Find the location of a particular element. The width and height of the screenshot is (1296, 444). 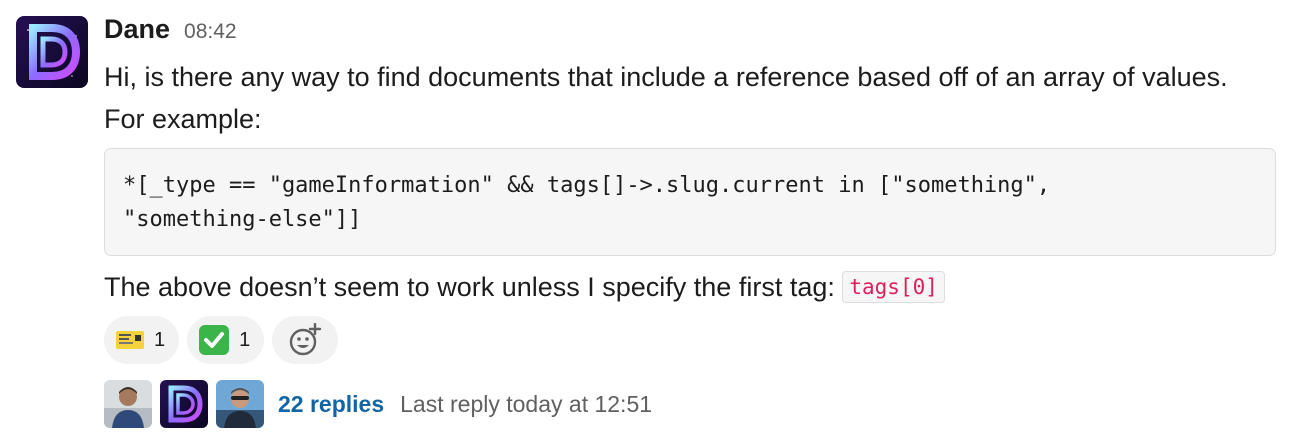

inline-code: tags[0] is located at coordinates (893, 287).